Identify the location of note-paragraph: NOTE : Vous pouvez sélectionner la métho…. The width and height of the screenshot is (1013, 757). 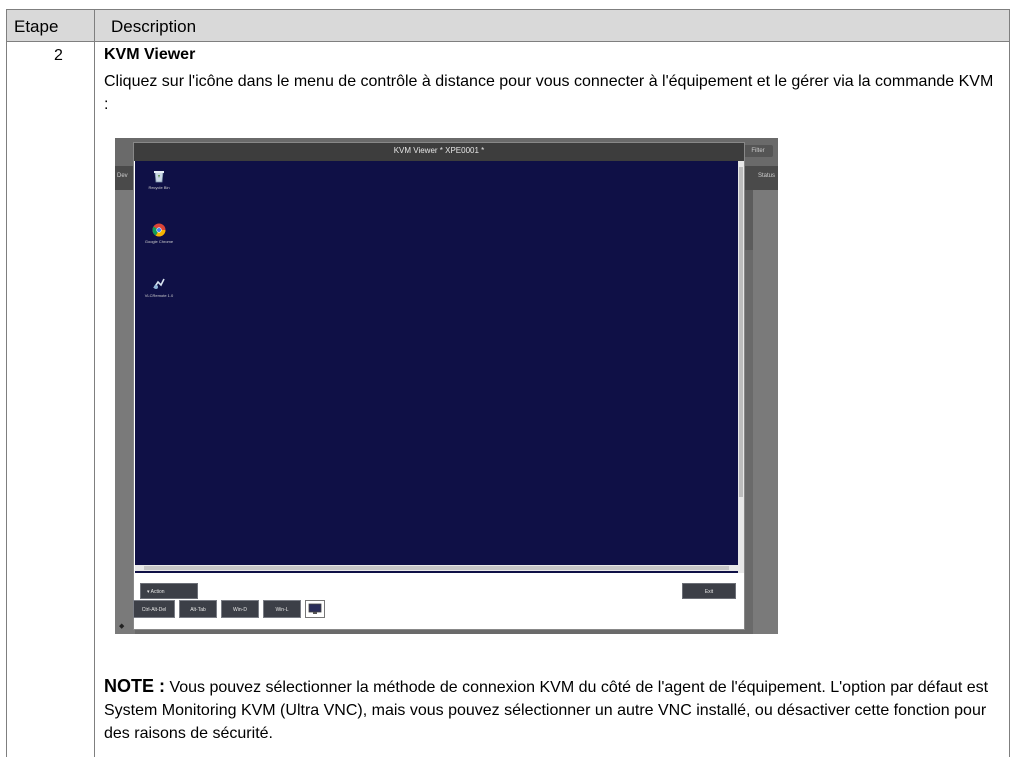
(551, 710).